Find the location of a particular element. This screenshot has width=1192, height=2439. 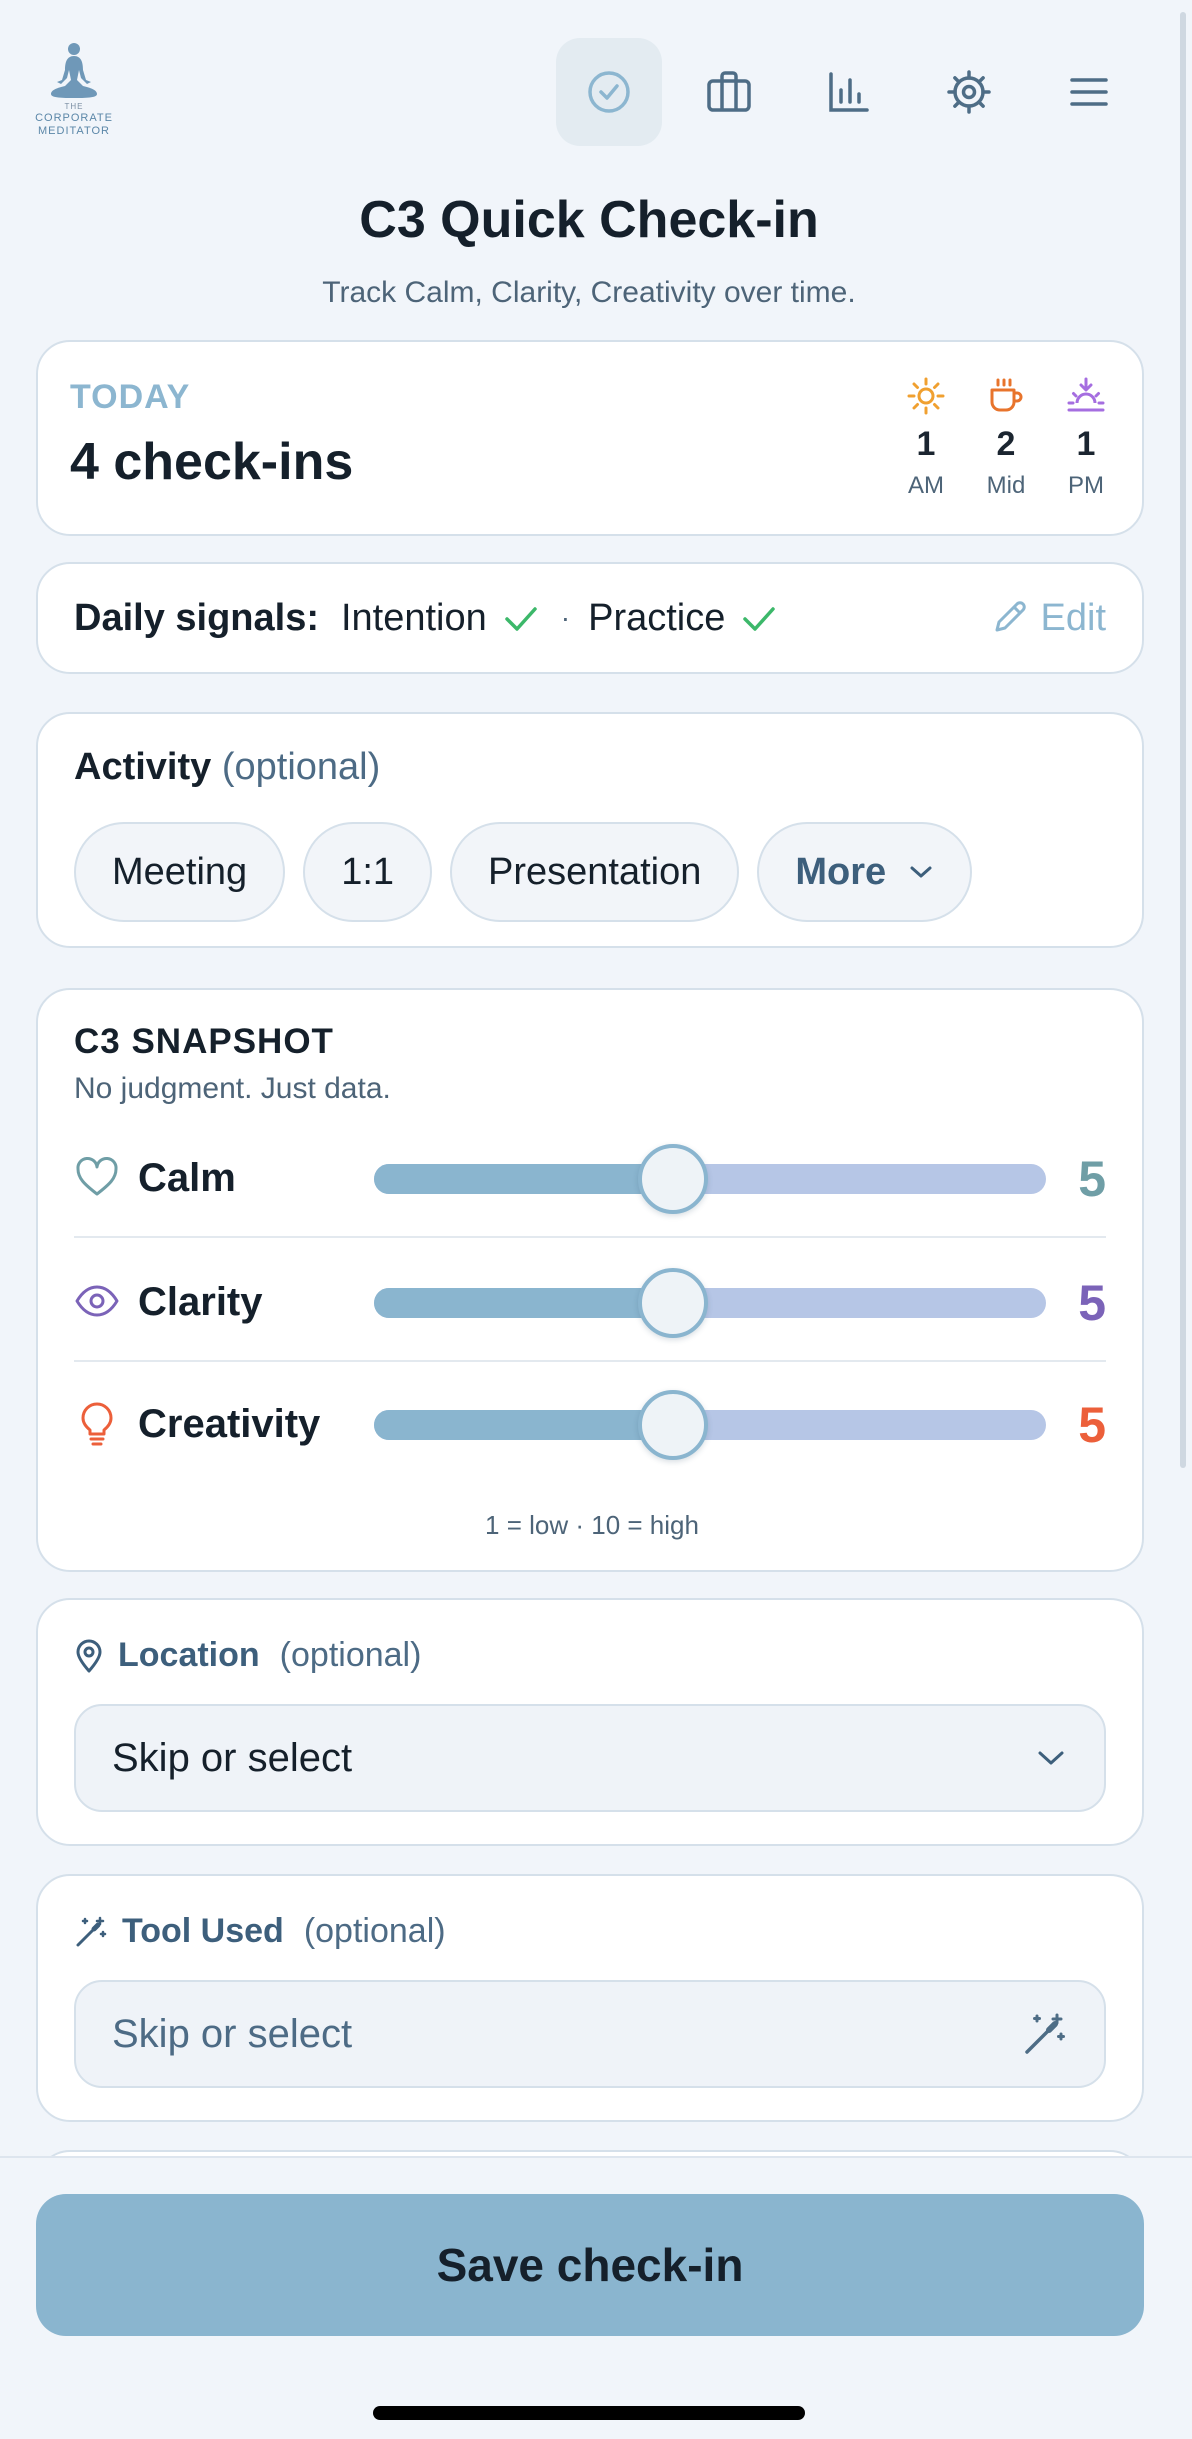

activity-label: Activity is located at coordinates (143, 767).